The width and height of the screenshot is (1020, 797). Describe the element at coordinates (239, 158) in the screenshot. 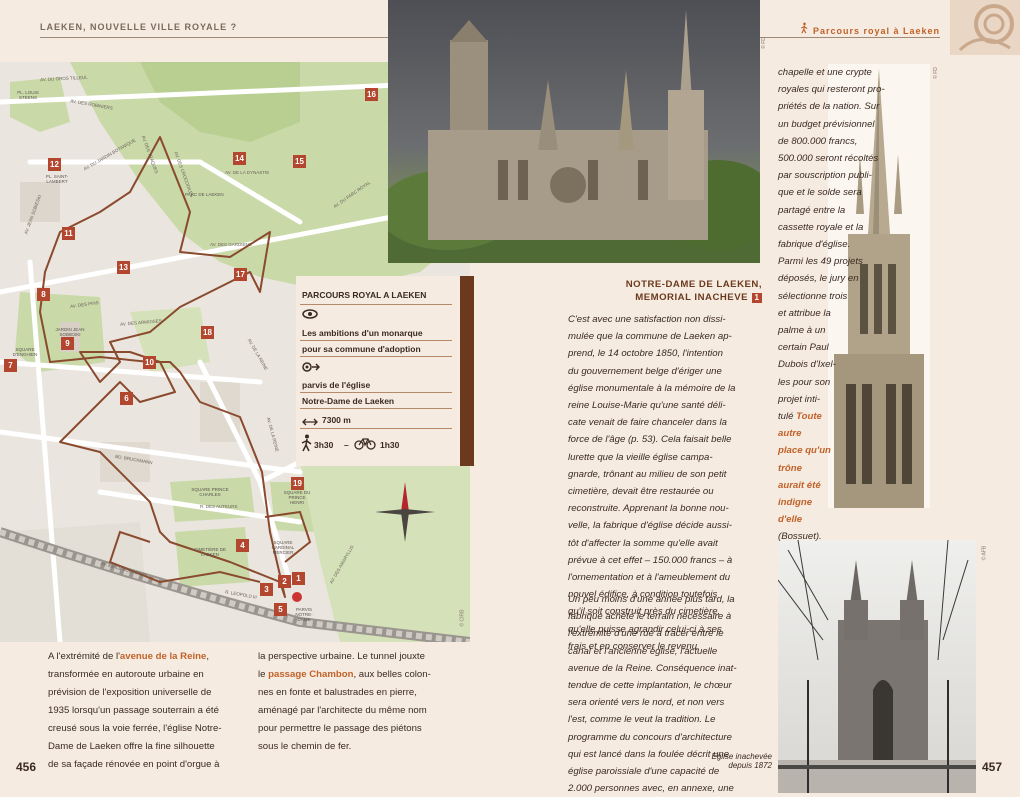

I see `map-marker-14: 14` at that location.